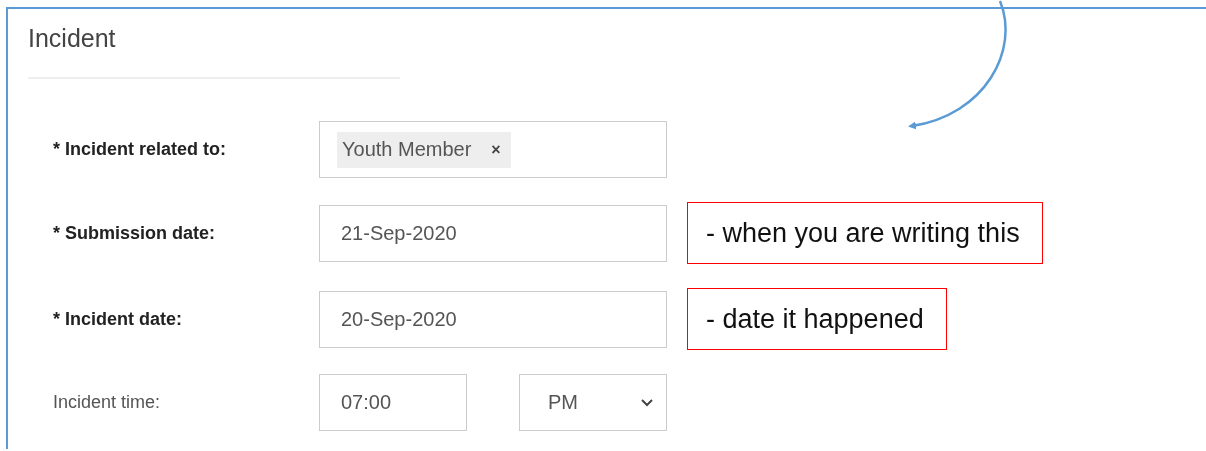  Describe the element at coordinates (107, 402) in the screenshot. I see `field-label: Incident time:` at that location.